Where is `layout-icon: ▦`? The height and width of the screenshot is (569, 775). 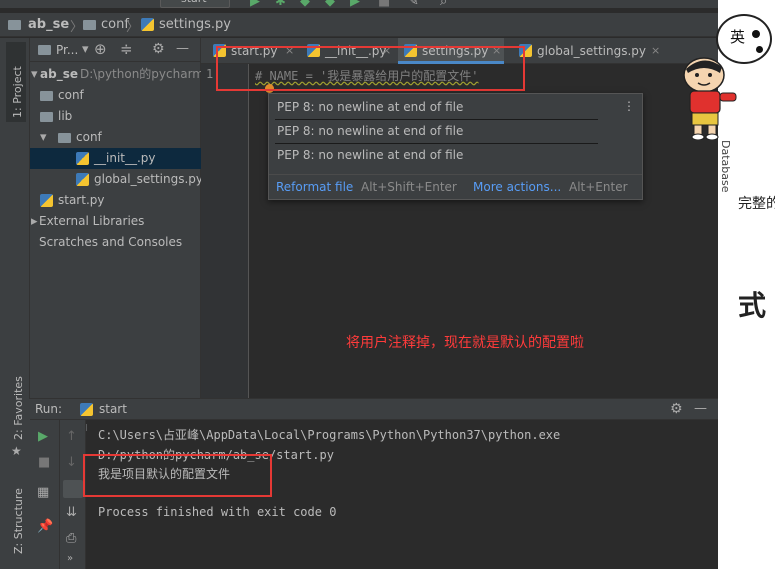 layout-icon: ▦ is located at coordinates (43, 492).